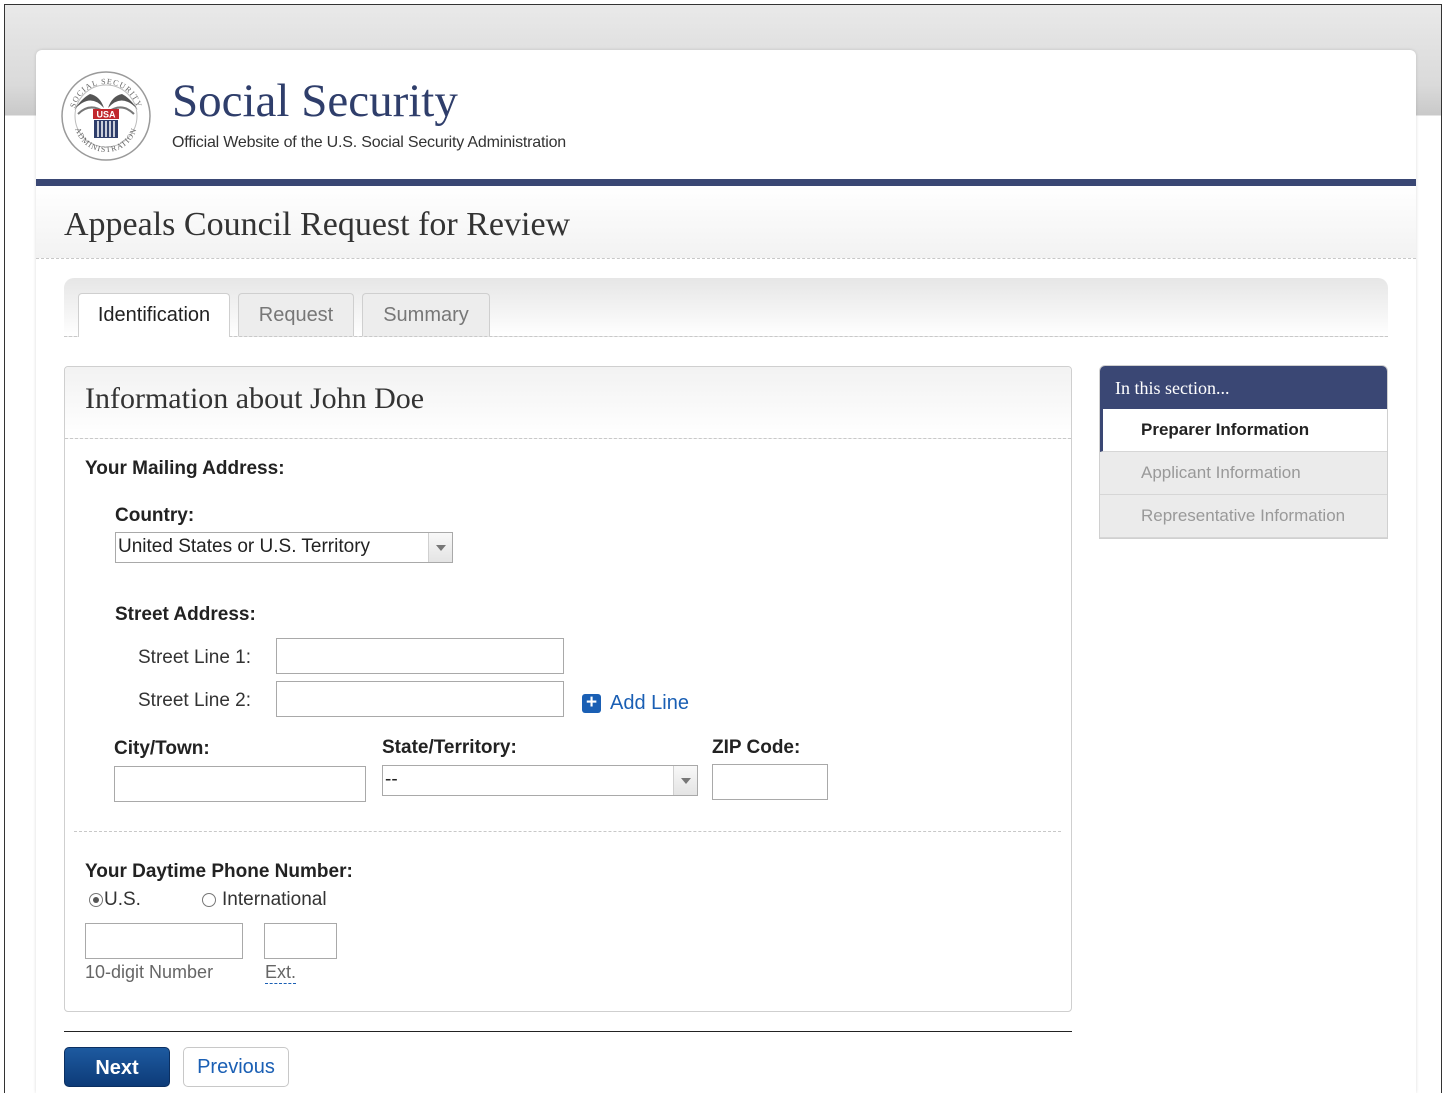  I want to click on next-button: Next, so click(117, 1067).